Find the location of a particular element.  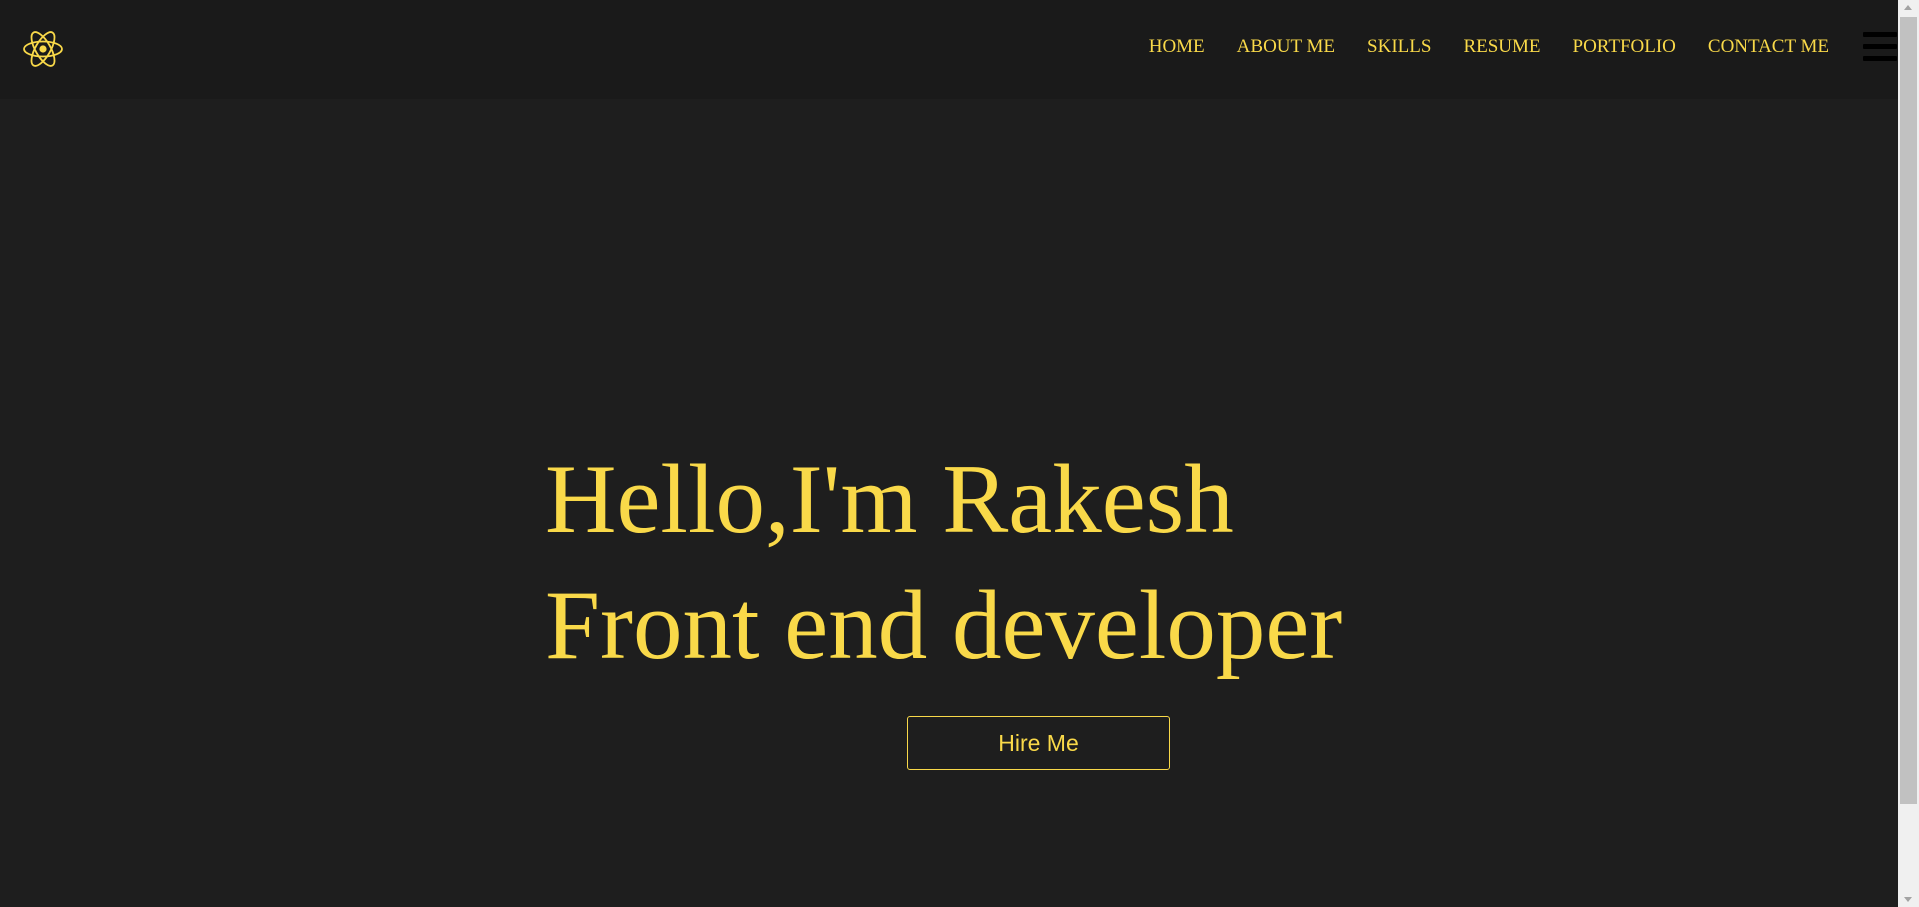

hamburger-menu-icon is located at coordinates (1880, 47).